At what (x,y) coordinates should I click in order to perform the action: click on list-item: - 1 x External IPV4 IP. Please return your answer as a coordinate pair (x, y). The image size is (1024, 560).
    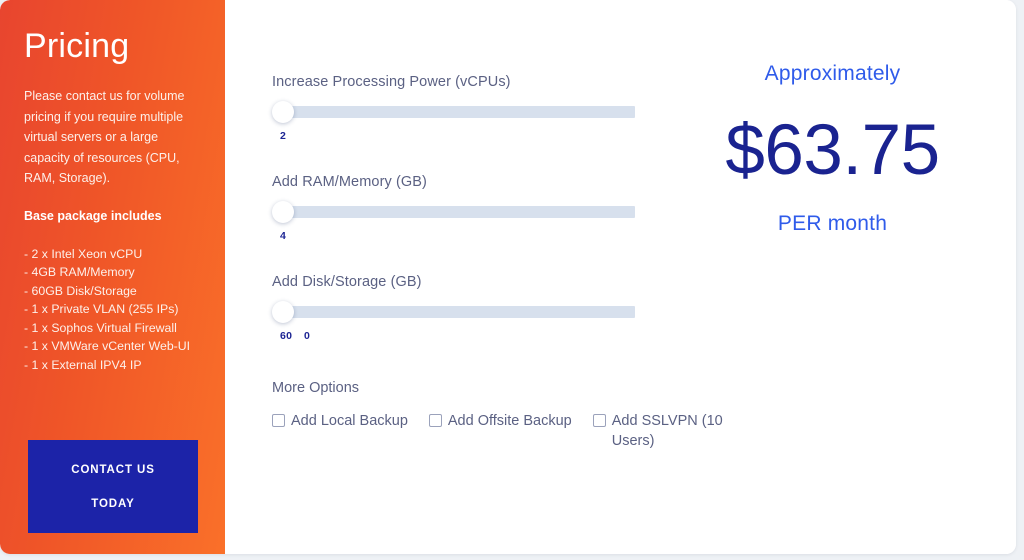
    Looking at the image, I should click on (83, 365).